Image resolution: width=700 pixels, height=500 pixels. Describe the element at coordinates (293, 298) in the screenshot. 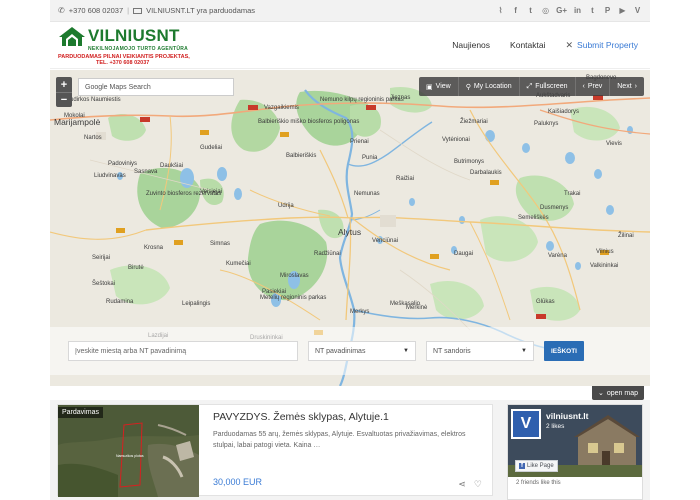

I see `map-place-label: Metelių regioninis parkas` at that location.